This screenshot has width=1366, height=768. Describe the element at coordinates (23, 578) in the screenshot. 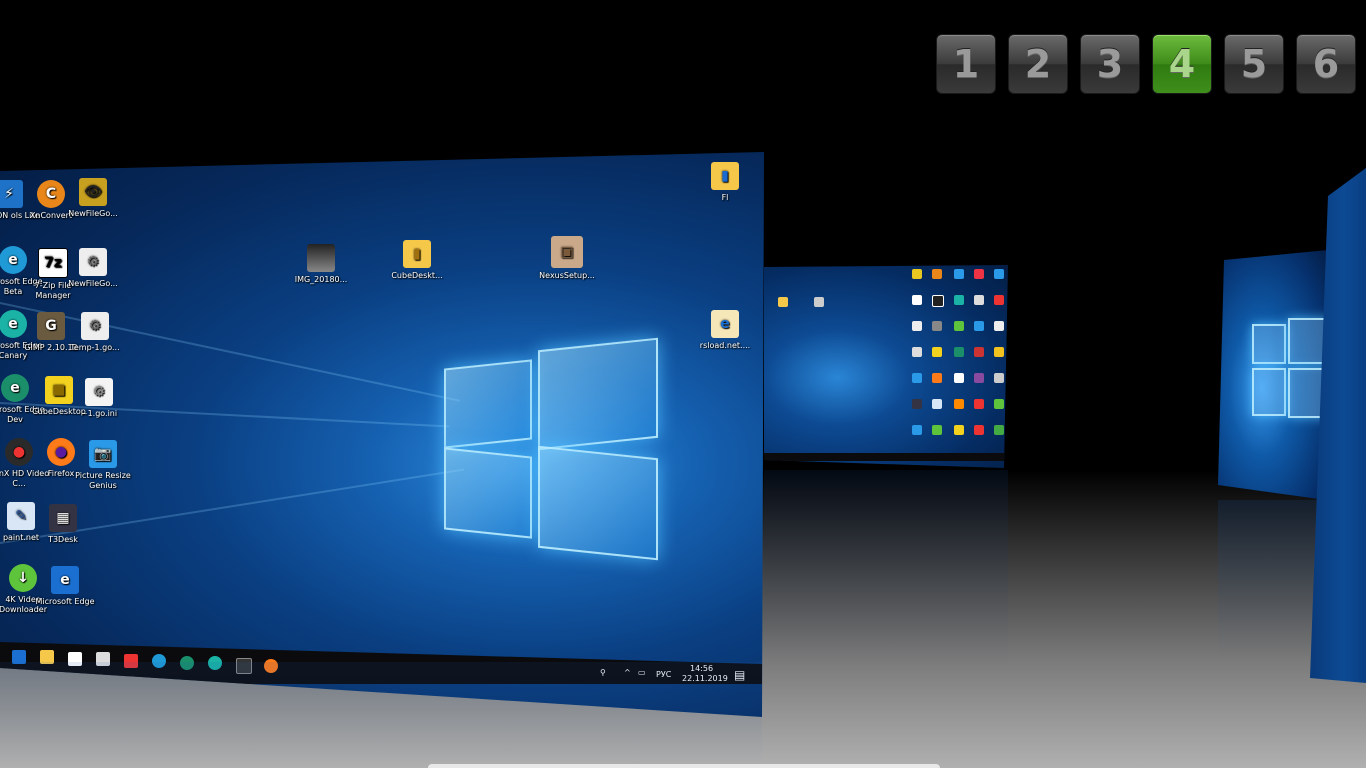

I see `4k-downloader-icon: ↓` at that location.